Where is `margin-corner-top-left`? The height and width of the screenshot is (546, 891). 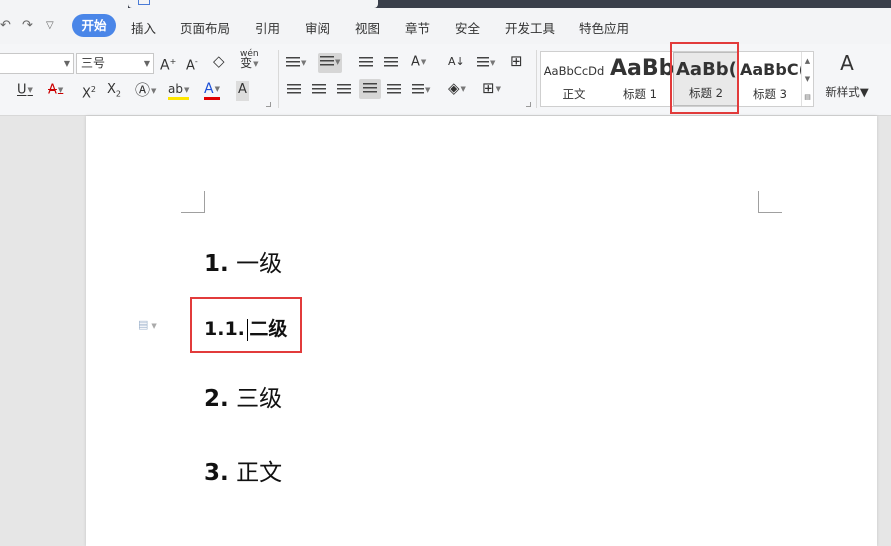
margin-corner-top-left is located at coordinates (193, 202).